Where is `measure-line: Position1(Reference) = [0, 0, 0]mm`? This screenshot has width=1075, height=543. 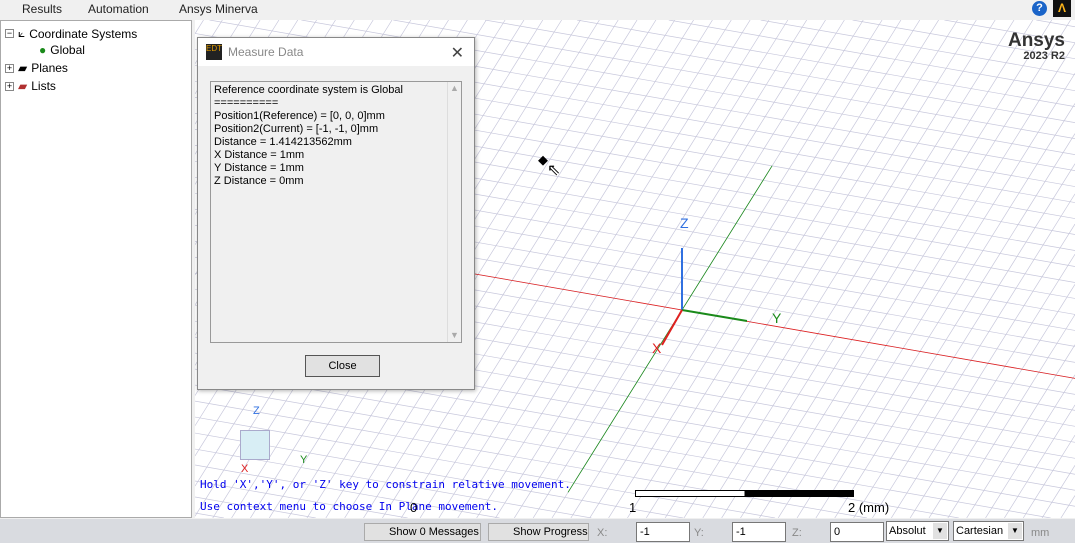
measure-line: Position1(Reference) = [0, 0, 0]mm is located at coordinates (299, 116).